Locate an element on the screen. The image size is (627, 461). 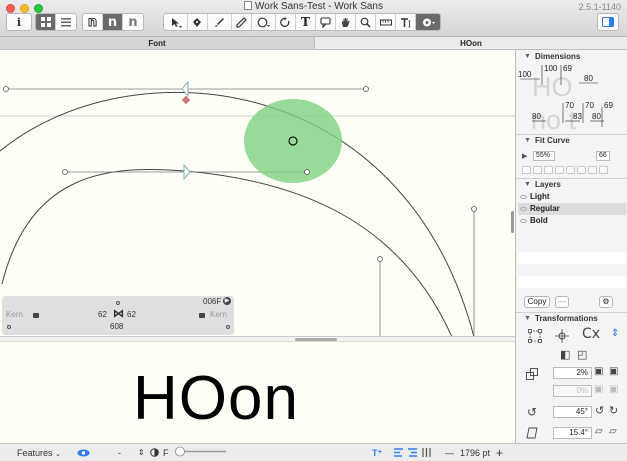
align-center-icon is located at coordinates (562, 336).